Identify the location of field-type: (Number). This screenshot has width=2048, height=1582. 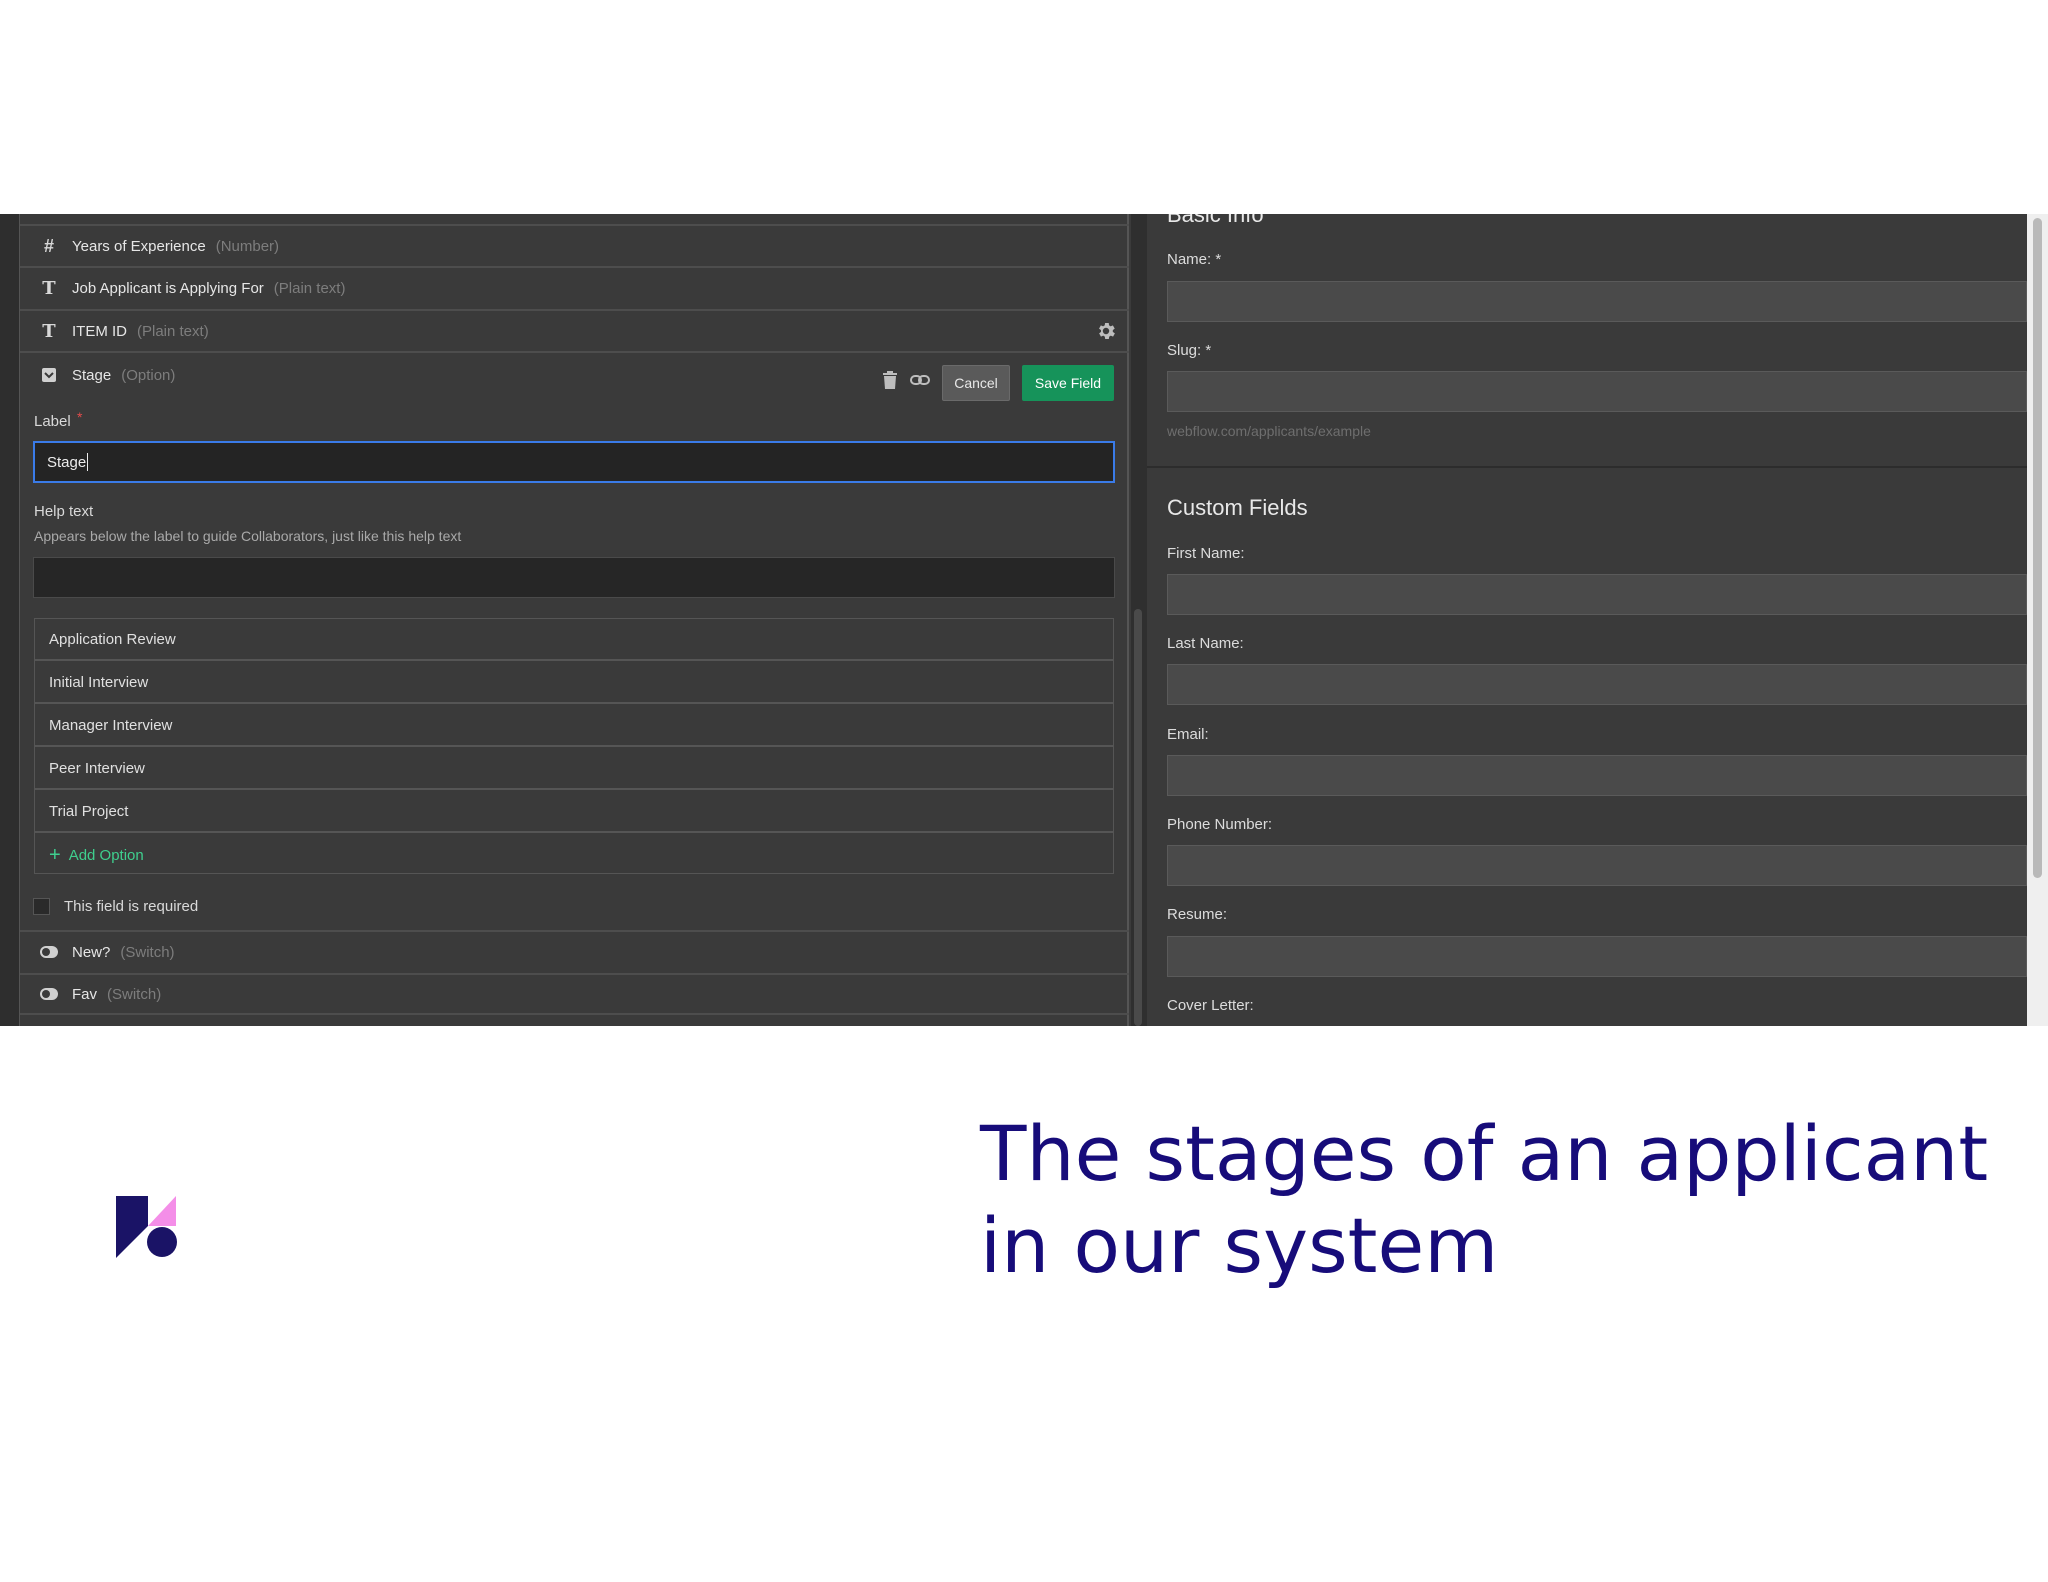
(247, 246).